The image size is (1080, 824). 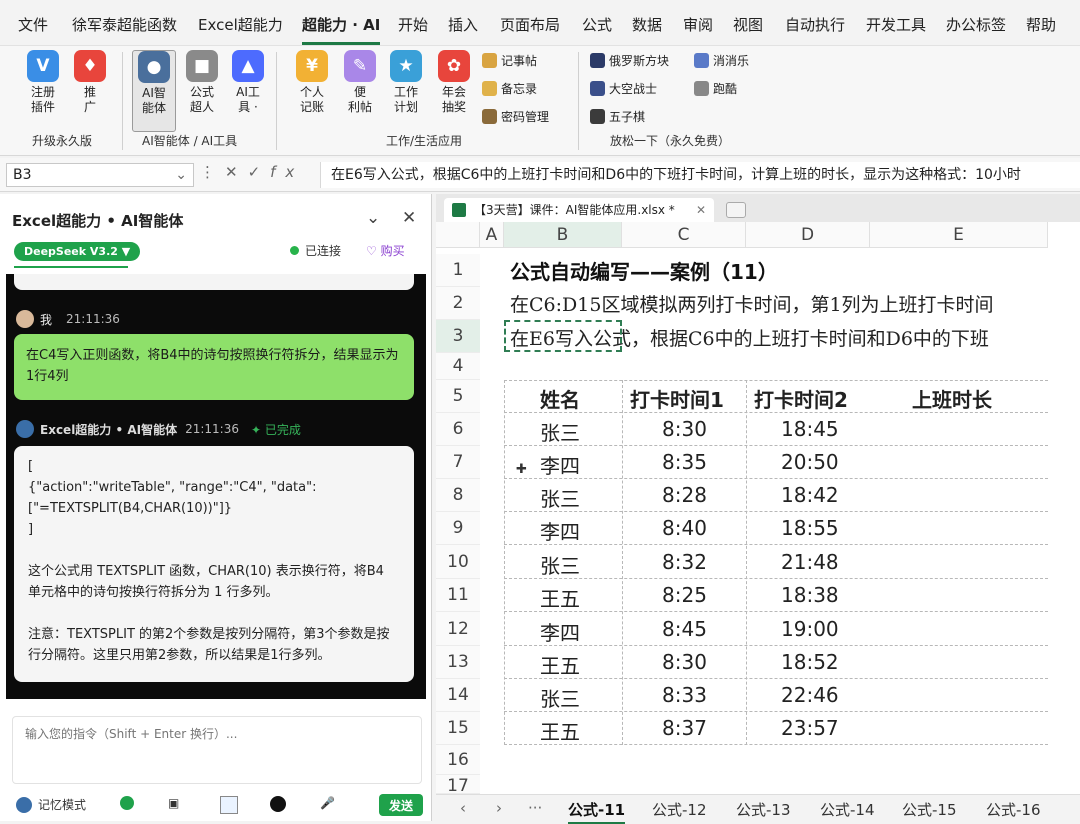 What do you see at coordinates (385, 250) in the screenshot?
I see `buy-button: ♡ 购买` at bounding box center [385, 250].